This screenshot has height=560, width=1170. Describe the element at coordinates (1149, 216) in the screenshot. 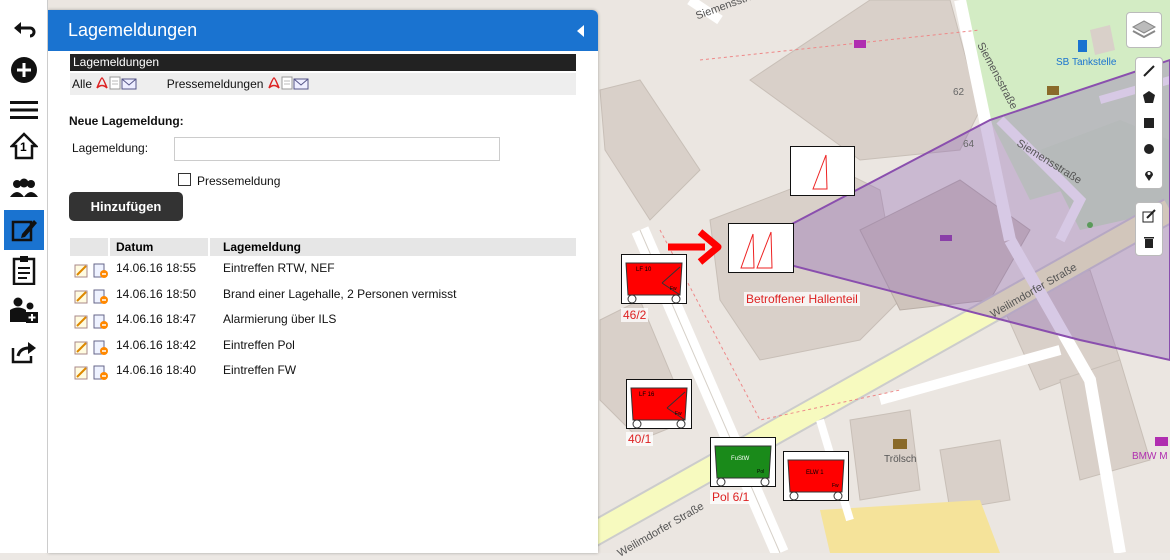

I see `edit-layers-icon` at that location.